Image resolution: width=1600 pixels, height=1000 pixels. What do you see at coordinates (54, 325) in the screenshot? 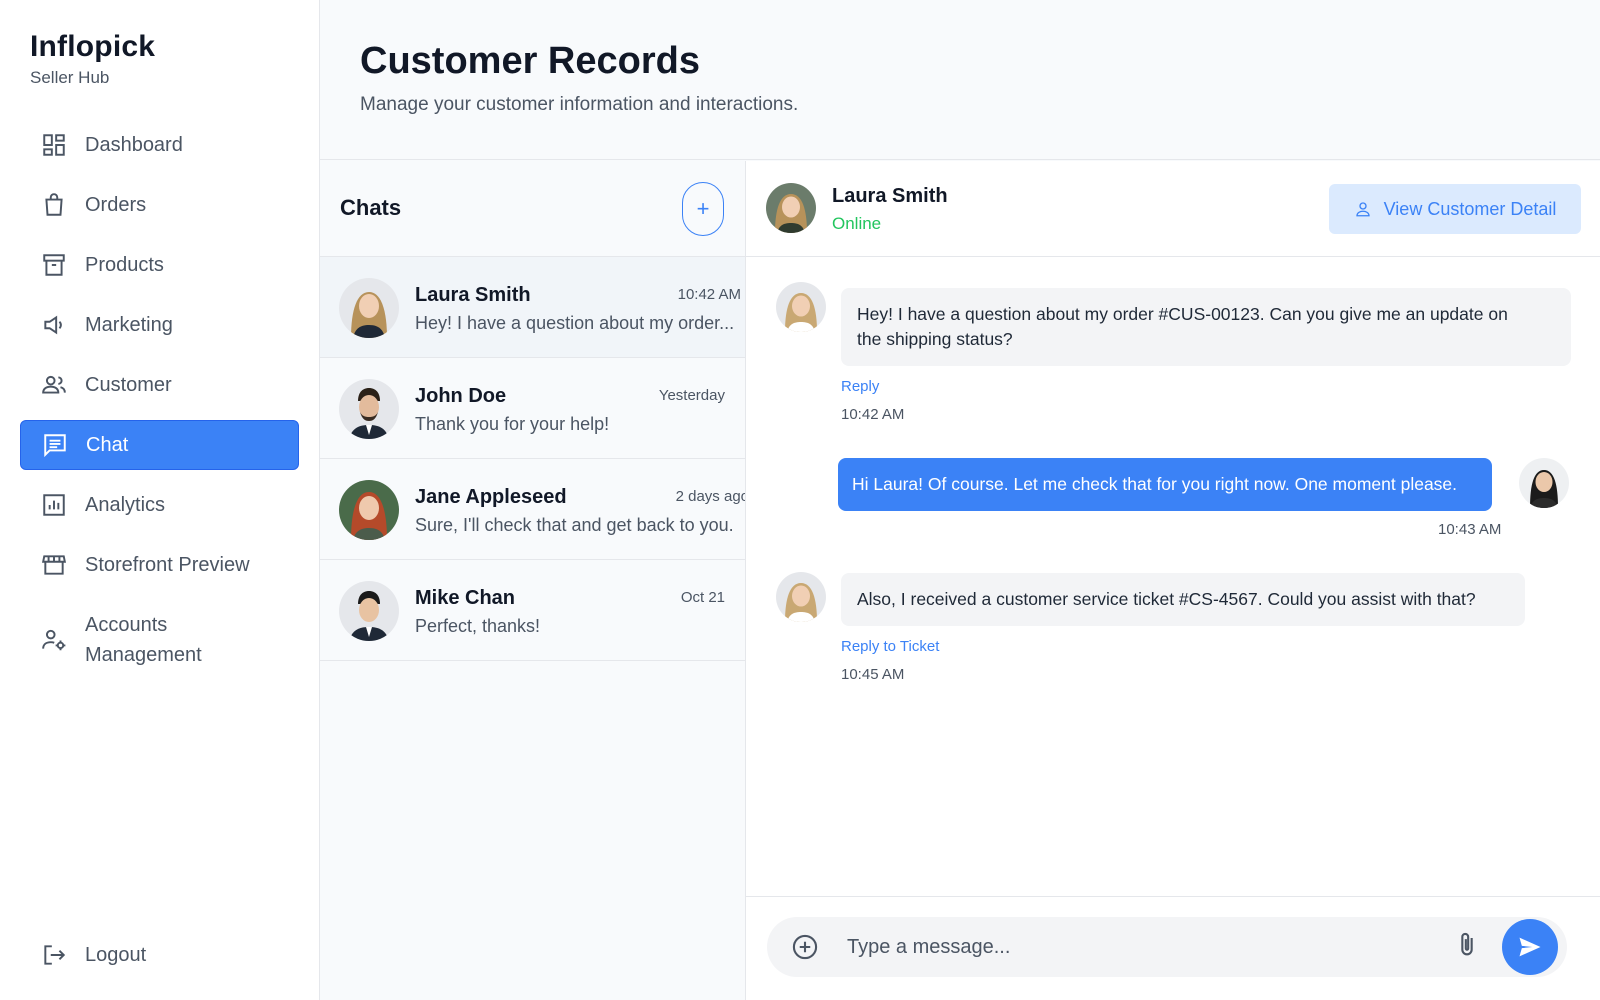
I see `megaphone-icon` at bounding box center [54, 325].